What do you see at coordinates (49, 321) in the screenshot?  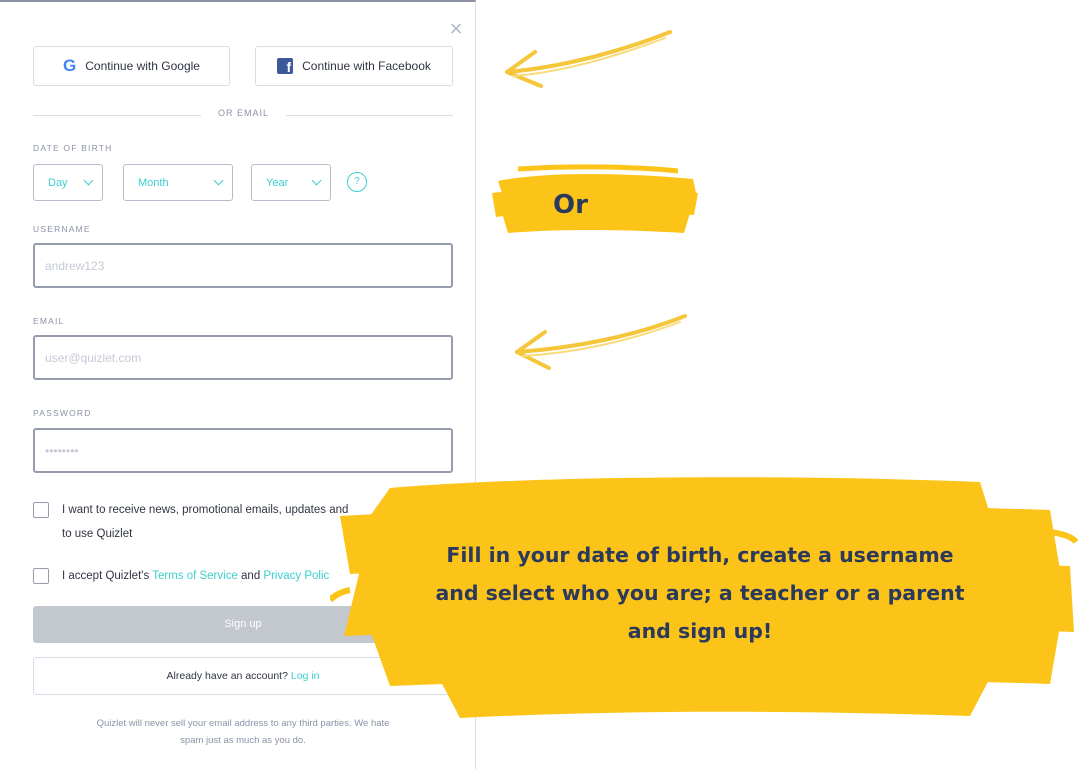 I see `email-label: EMAIL` at bounding box center [49, 321].